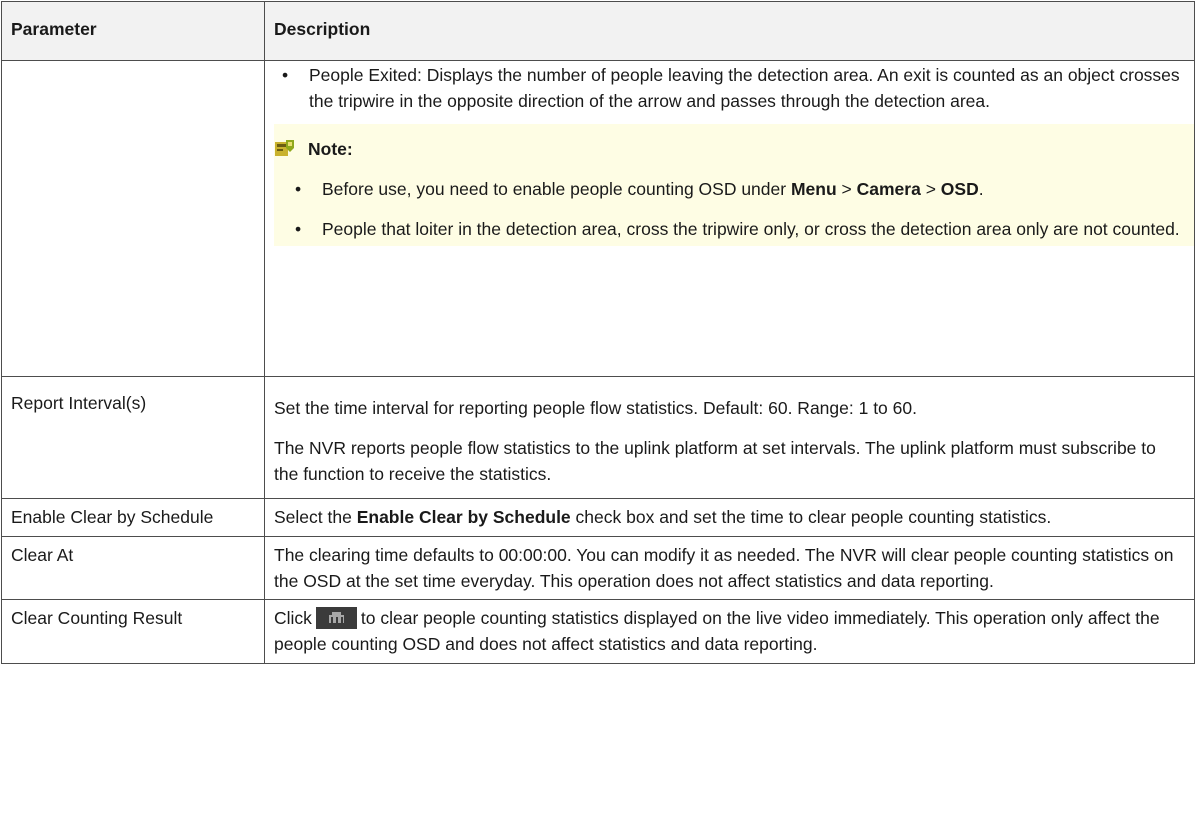 The width and height of the screenshot is (1195, 828). I want to click on param-cell, so click(133, 218).